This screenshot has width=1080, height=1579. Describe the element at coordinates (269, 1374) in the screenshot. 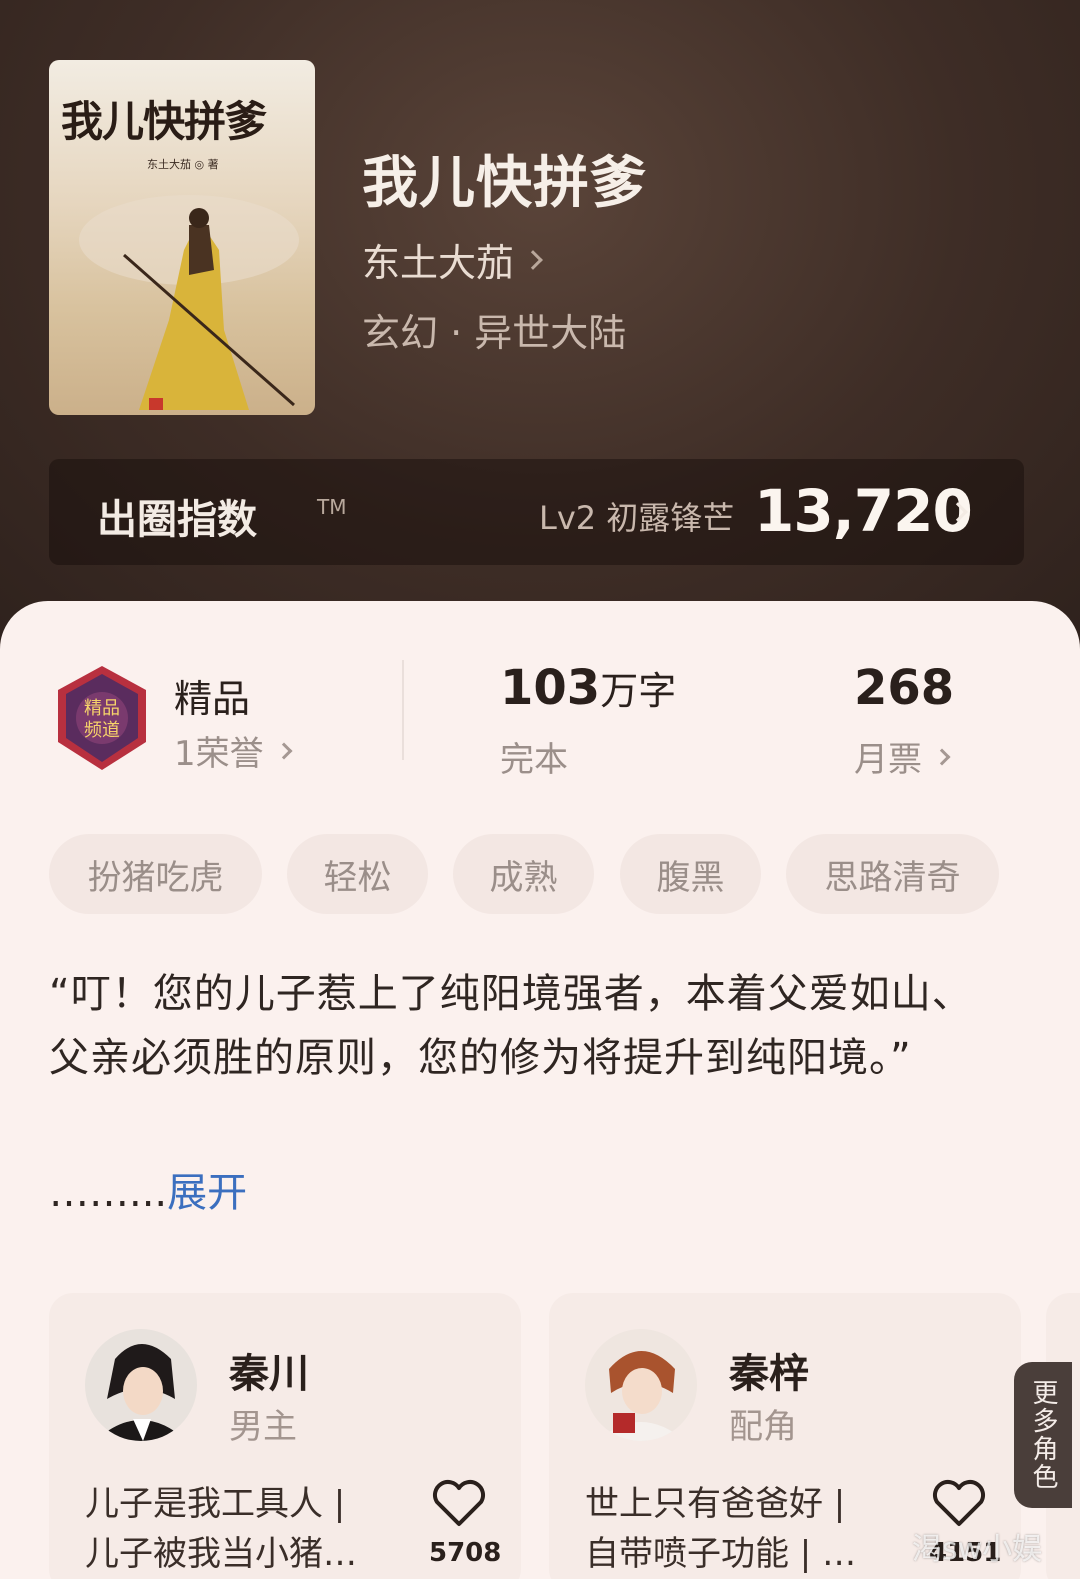

I see `character-name: 秦川` at that location.